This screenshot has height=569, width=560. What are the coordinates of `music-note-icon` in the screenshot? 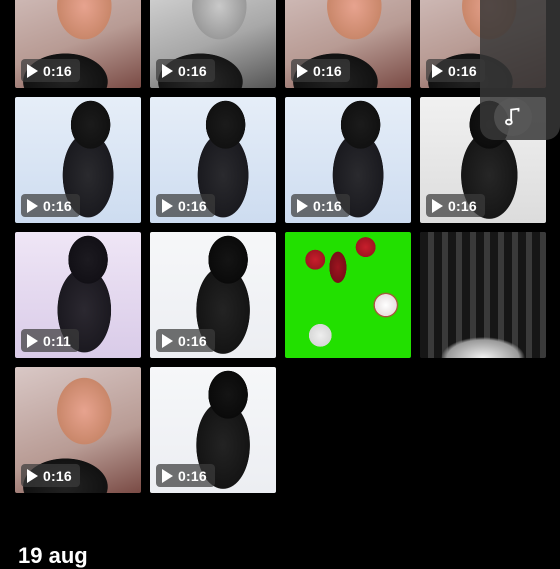 It's located at (512, 116).